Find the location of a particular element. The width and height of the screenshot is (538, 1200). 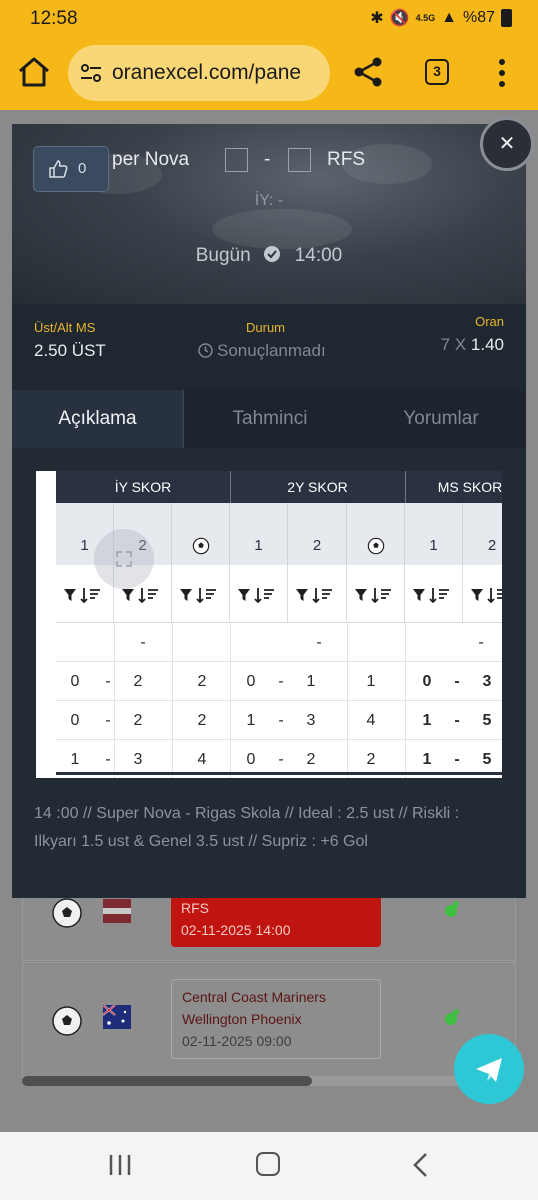

status-time: 12:58 is located at coordinates (54, 18).